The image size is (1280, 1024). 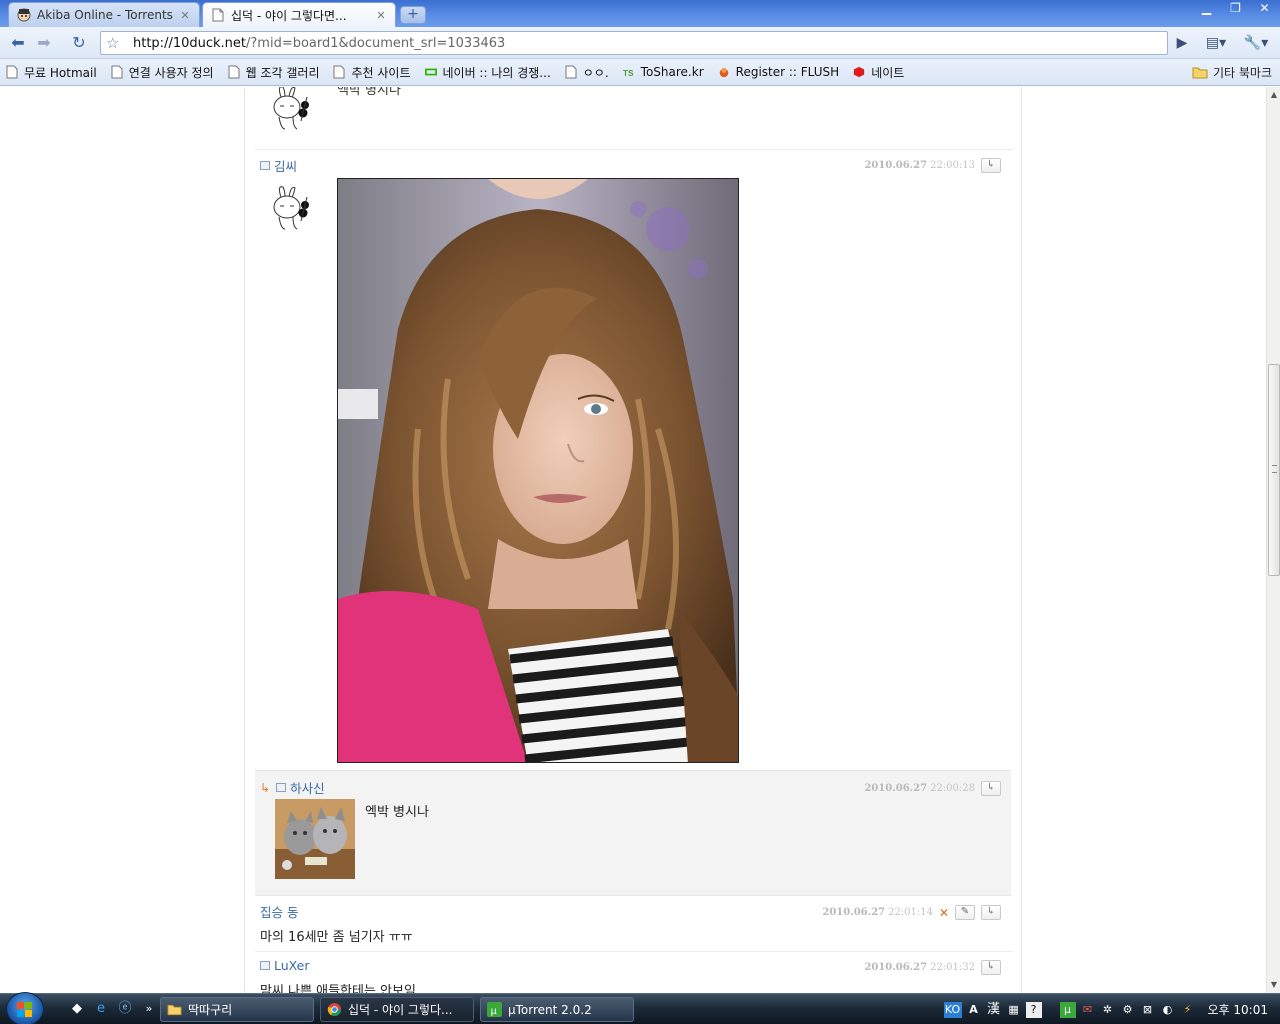 I want to click on taskbar-button-utorrent: µ µTorrent 2.0.2, so click(x=557, y=1009).